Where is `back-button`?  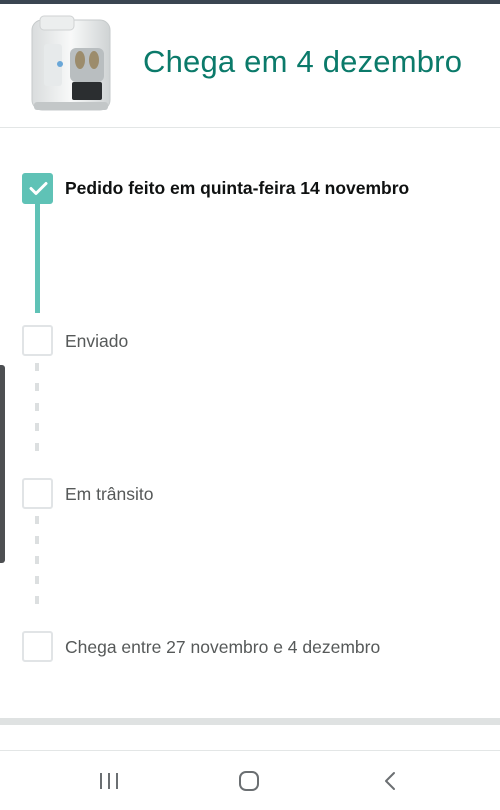
back-button is located at coordinates (390, 781).